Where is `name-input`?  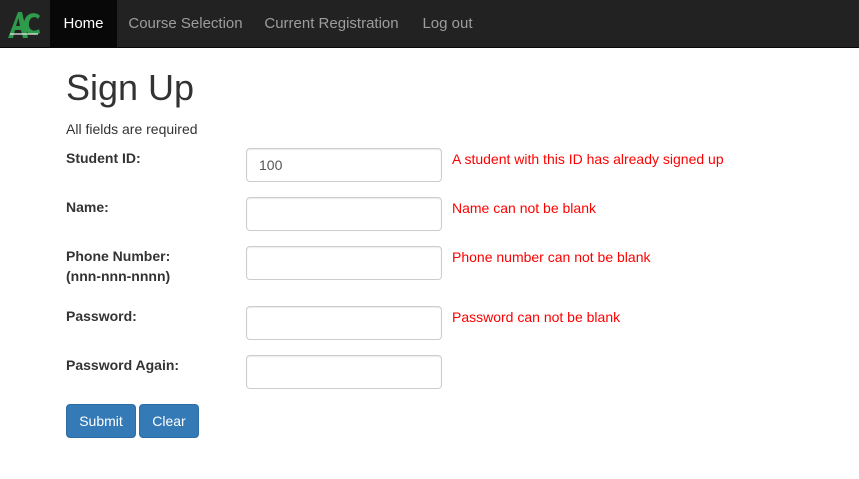
name-input is located at coordinates (344, 214).